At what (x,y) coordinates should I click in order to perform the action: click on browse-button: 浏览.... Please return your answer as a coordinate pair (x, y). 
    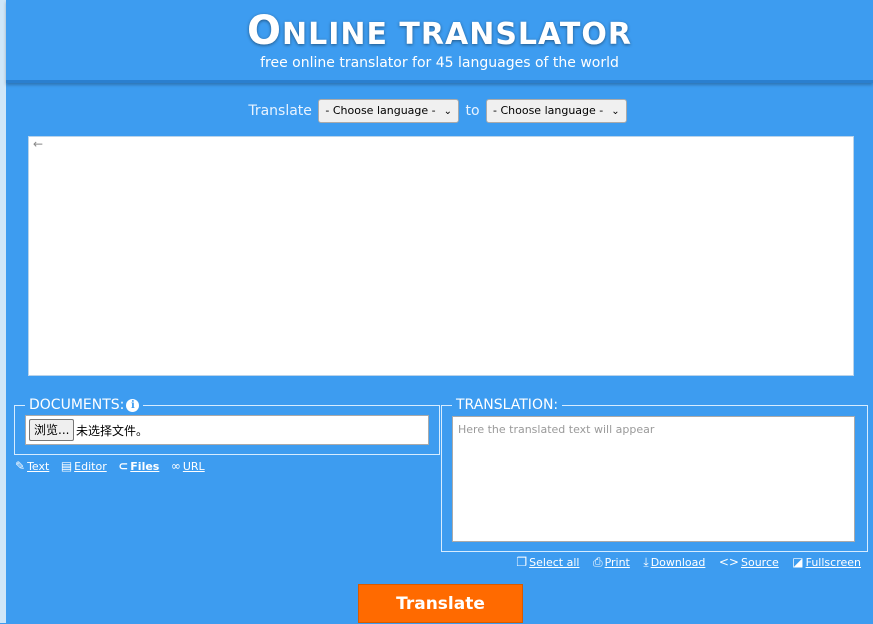
    Looking at the image, I should click on (52, 430).